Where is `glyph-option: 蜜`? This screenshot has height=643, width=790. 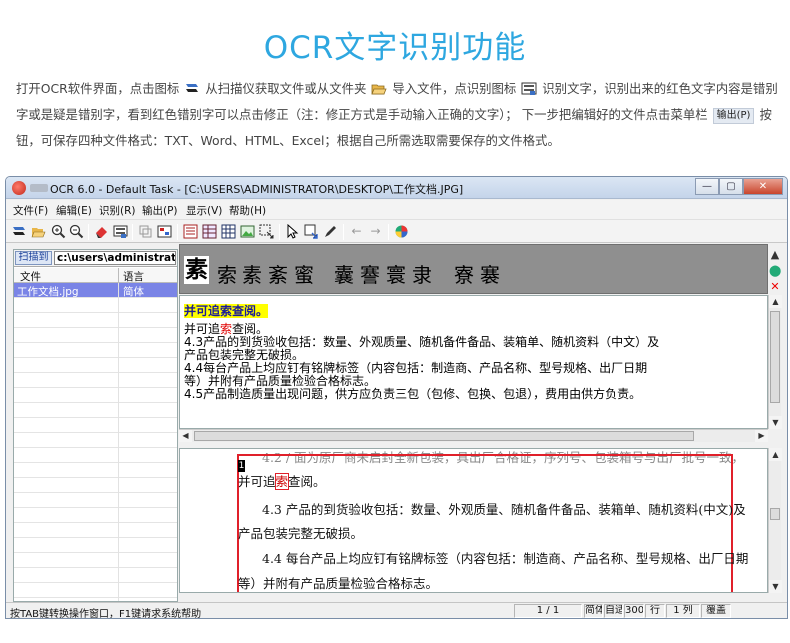
glyph-option: 蜜 is located at coordinates (304, 273).